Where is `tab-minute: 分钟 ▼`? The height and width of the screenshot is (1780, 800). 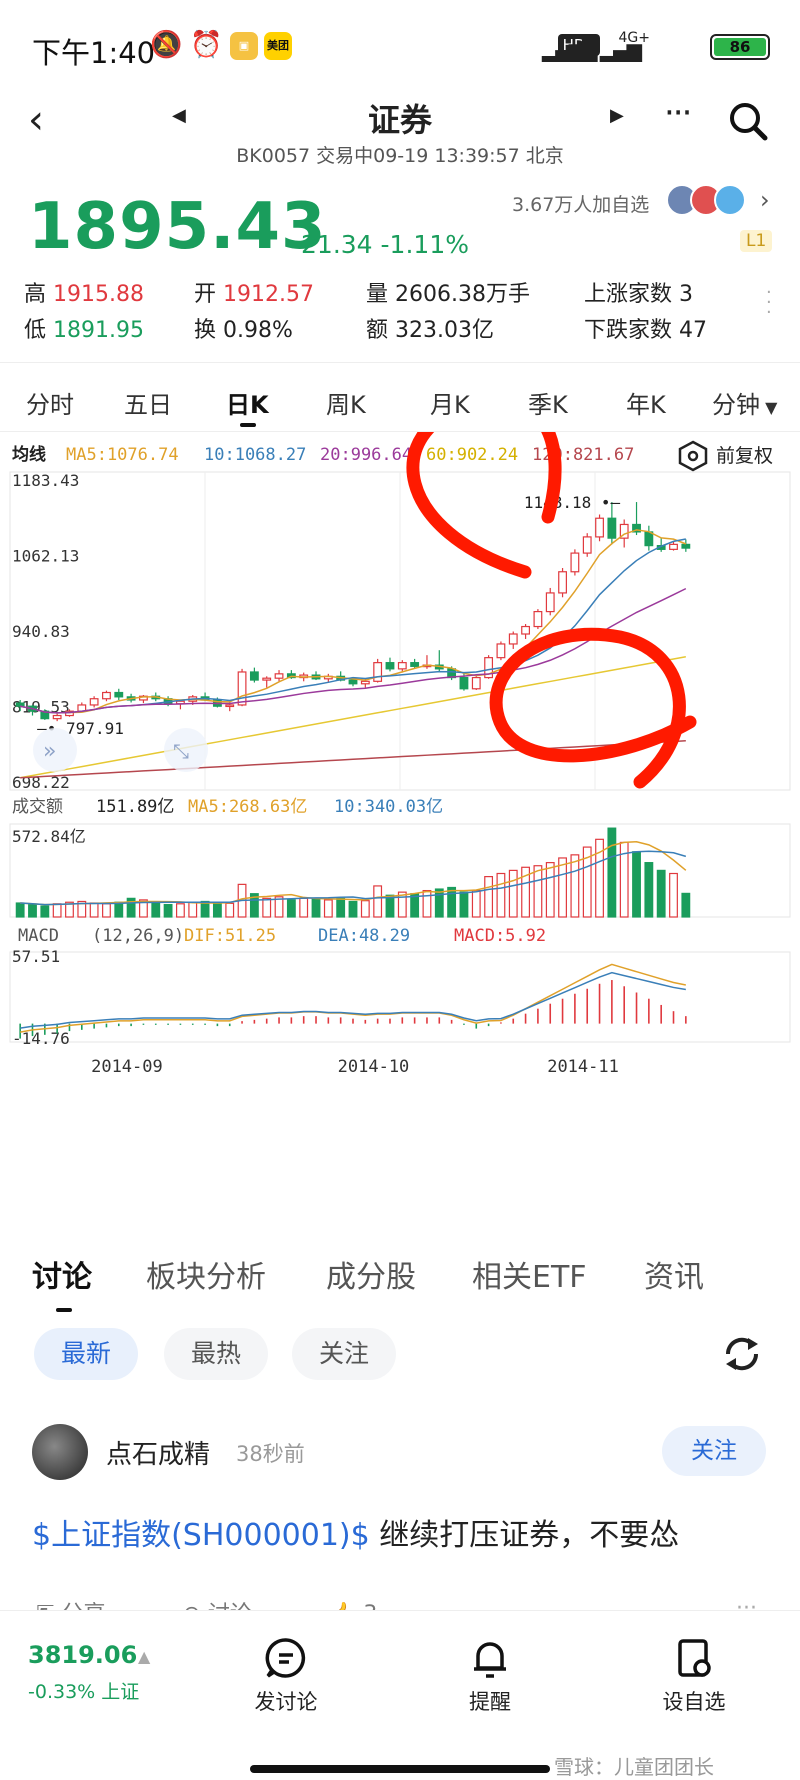 tab-minute: 分钟 ▼ is located at coordinates (744, 402).